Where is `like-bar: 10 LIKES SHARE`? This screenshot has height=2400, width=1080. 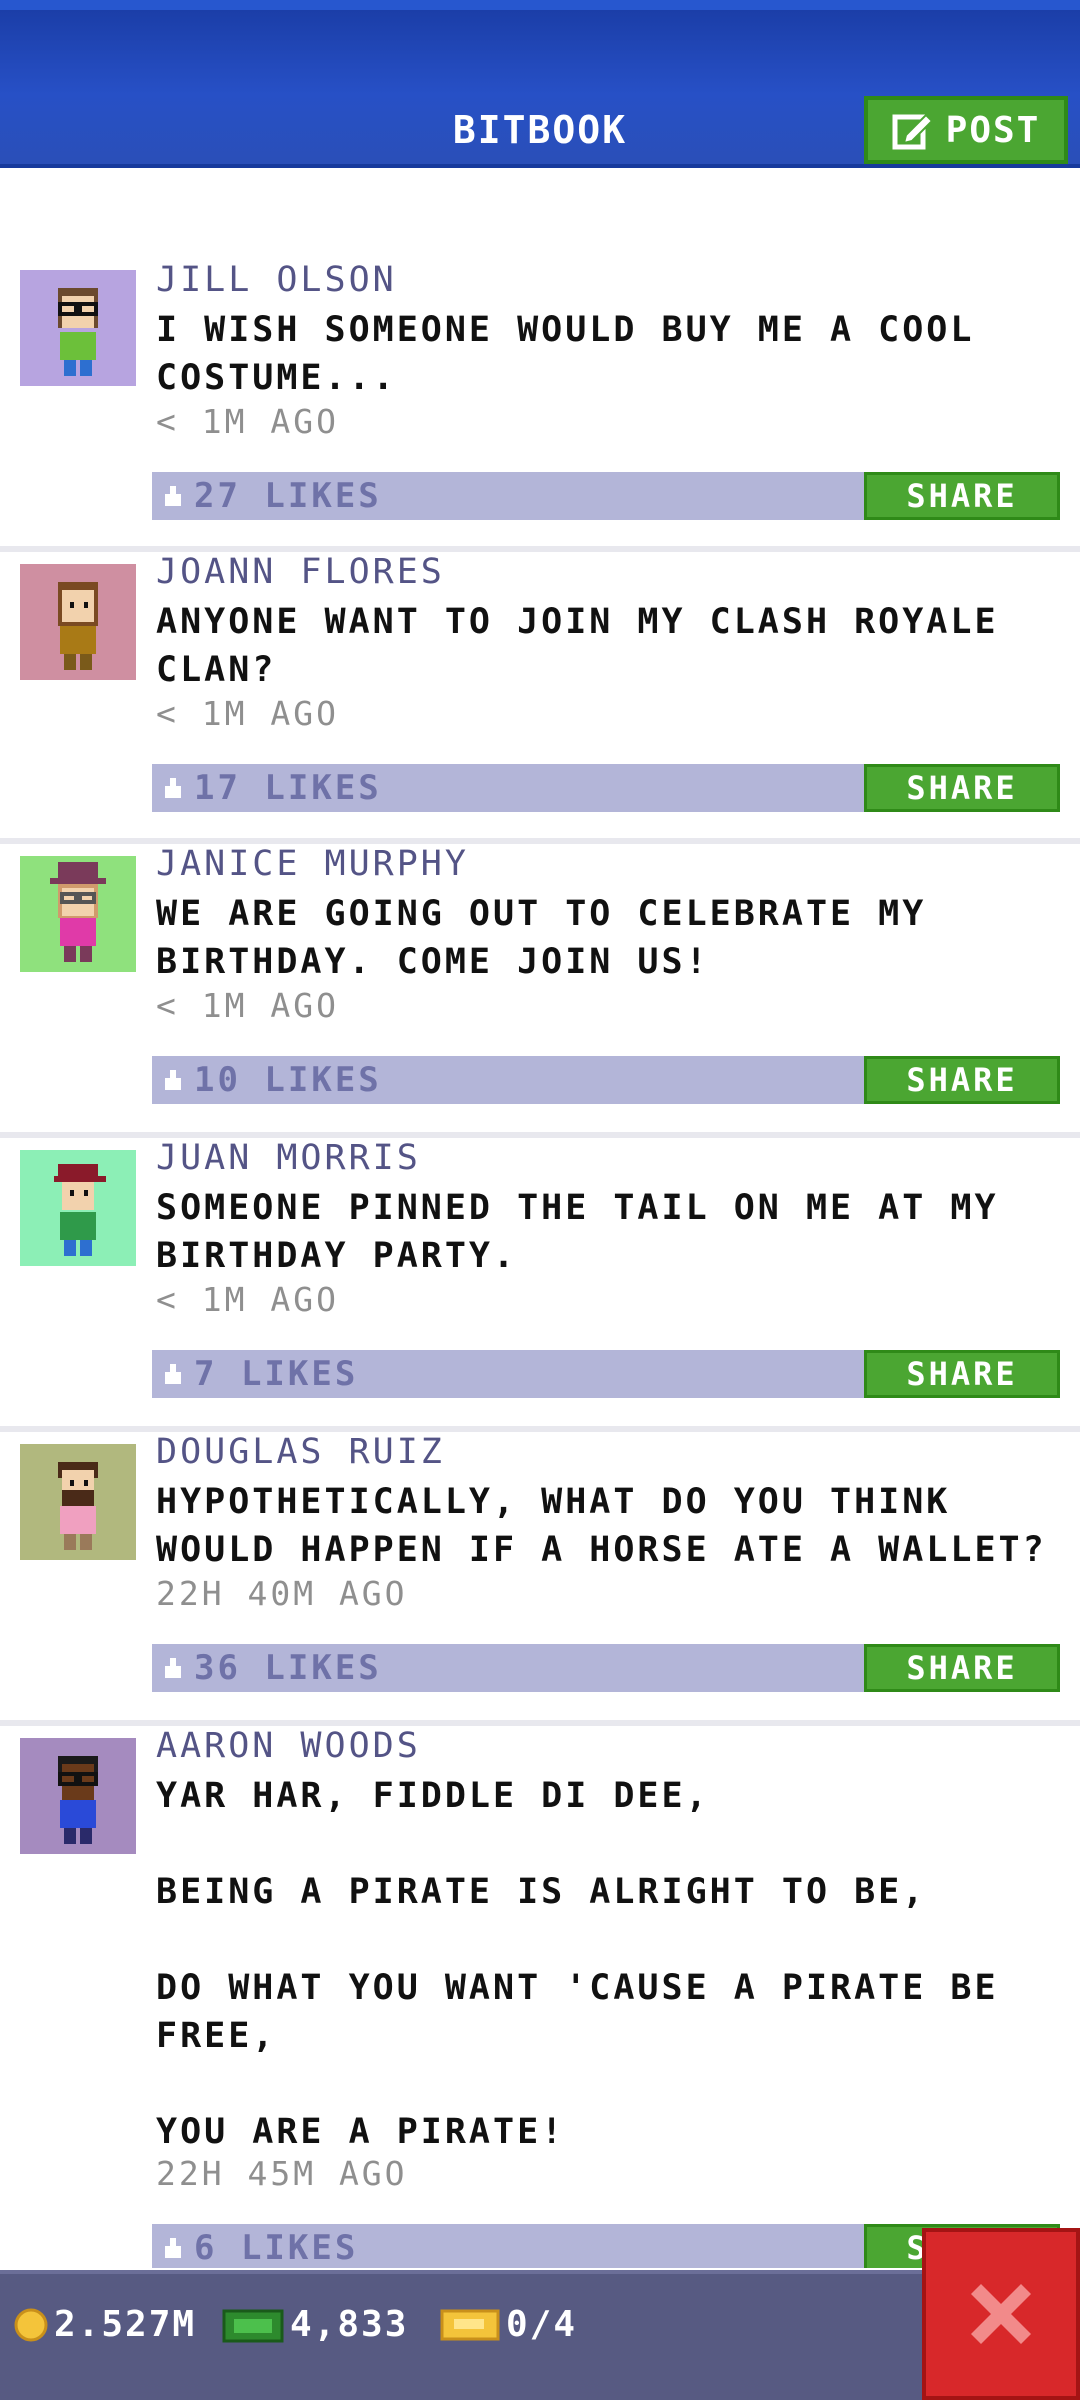 like-bar: 10 LIKES SHARE is located at coordinates (606, 1080).